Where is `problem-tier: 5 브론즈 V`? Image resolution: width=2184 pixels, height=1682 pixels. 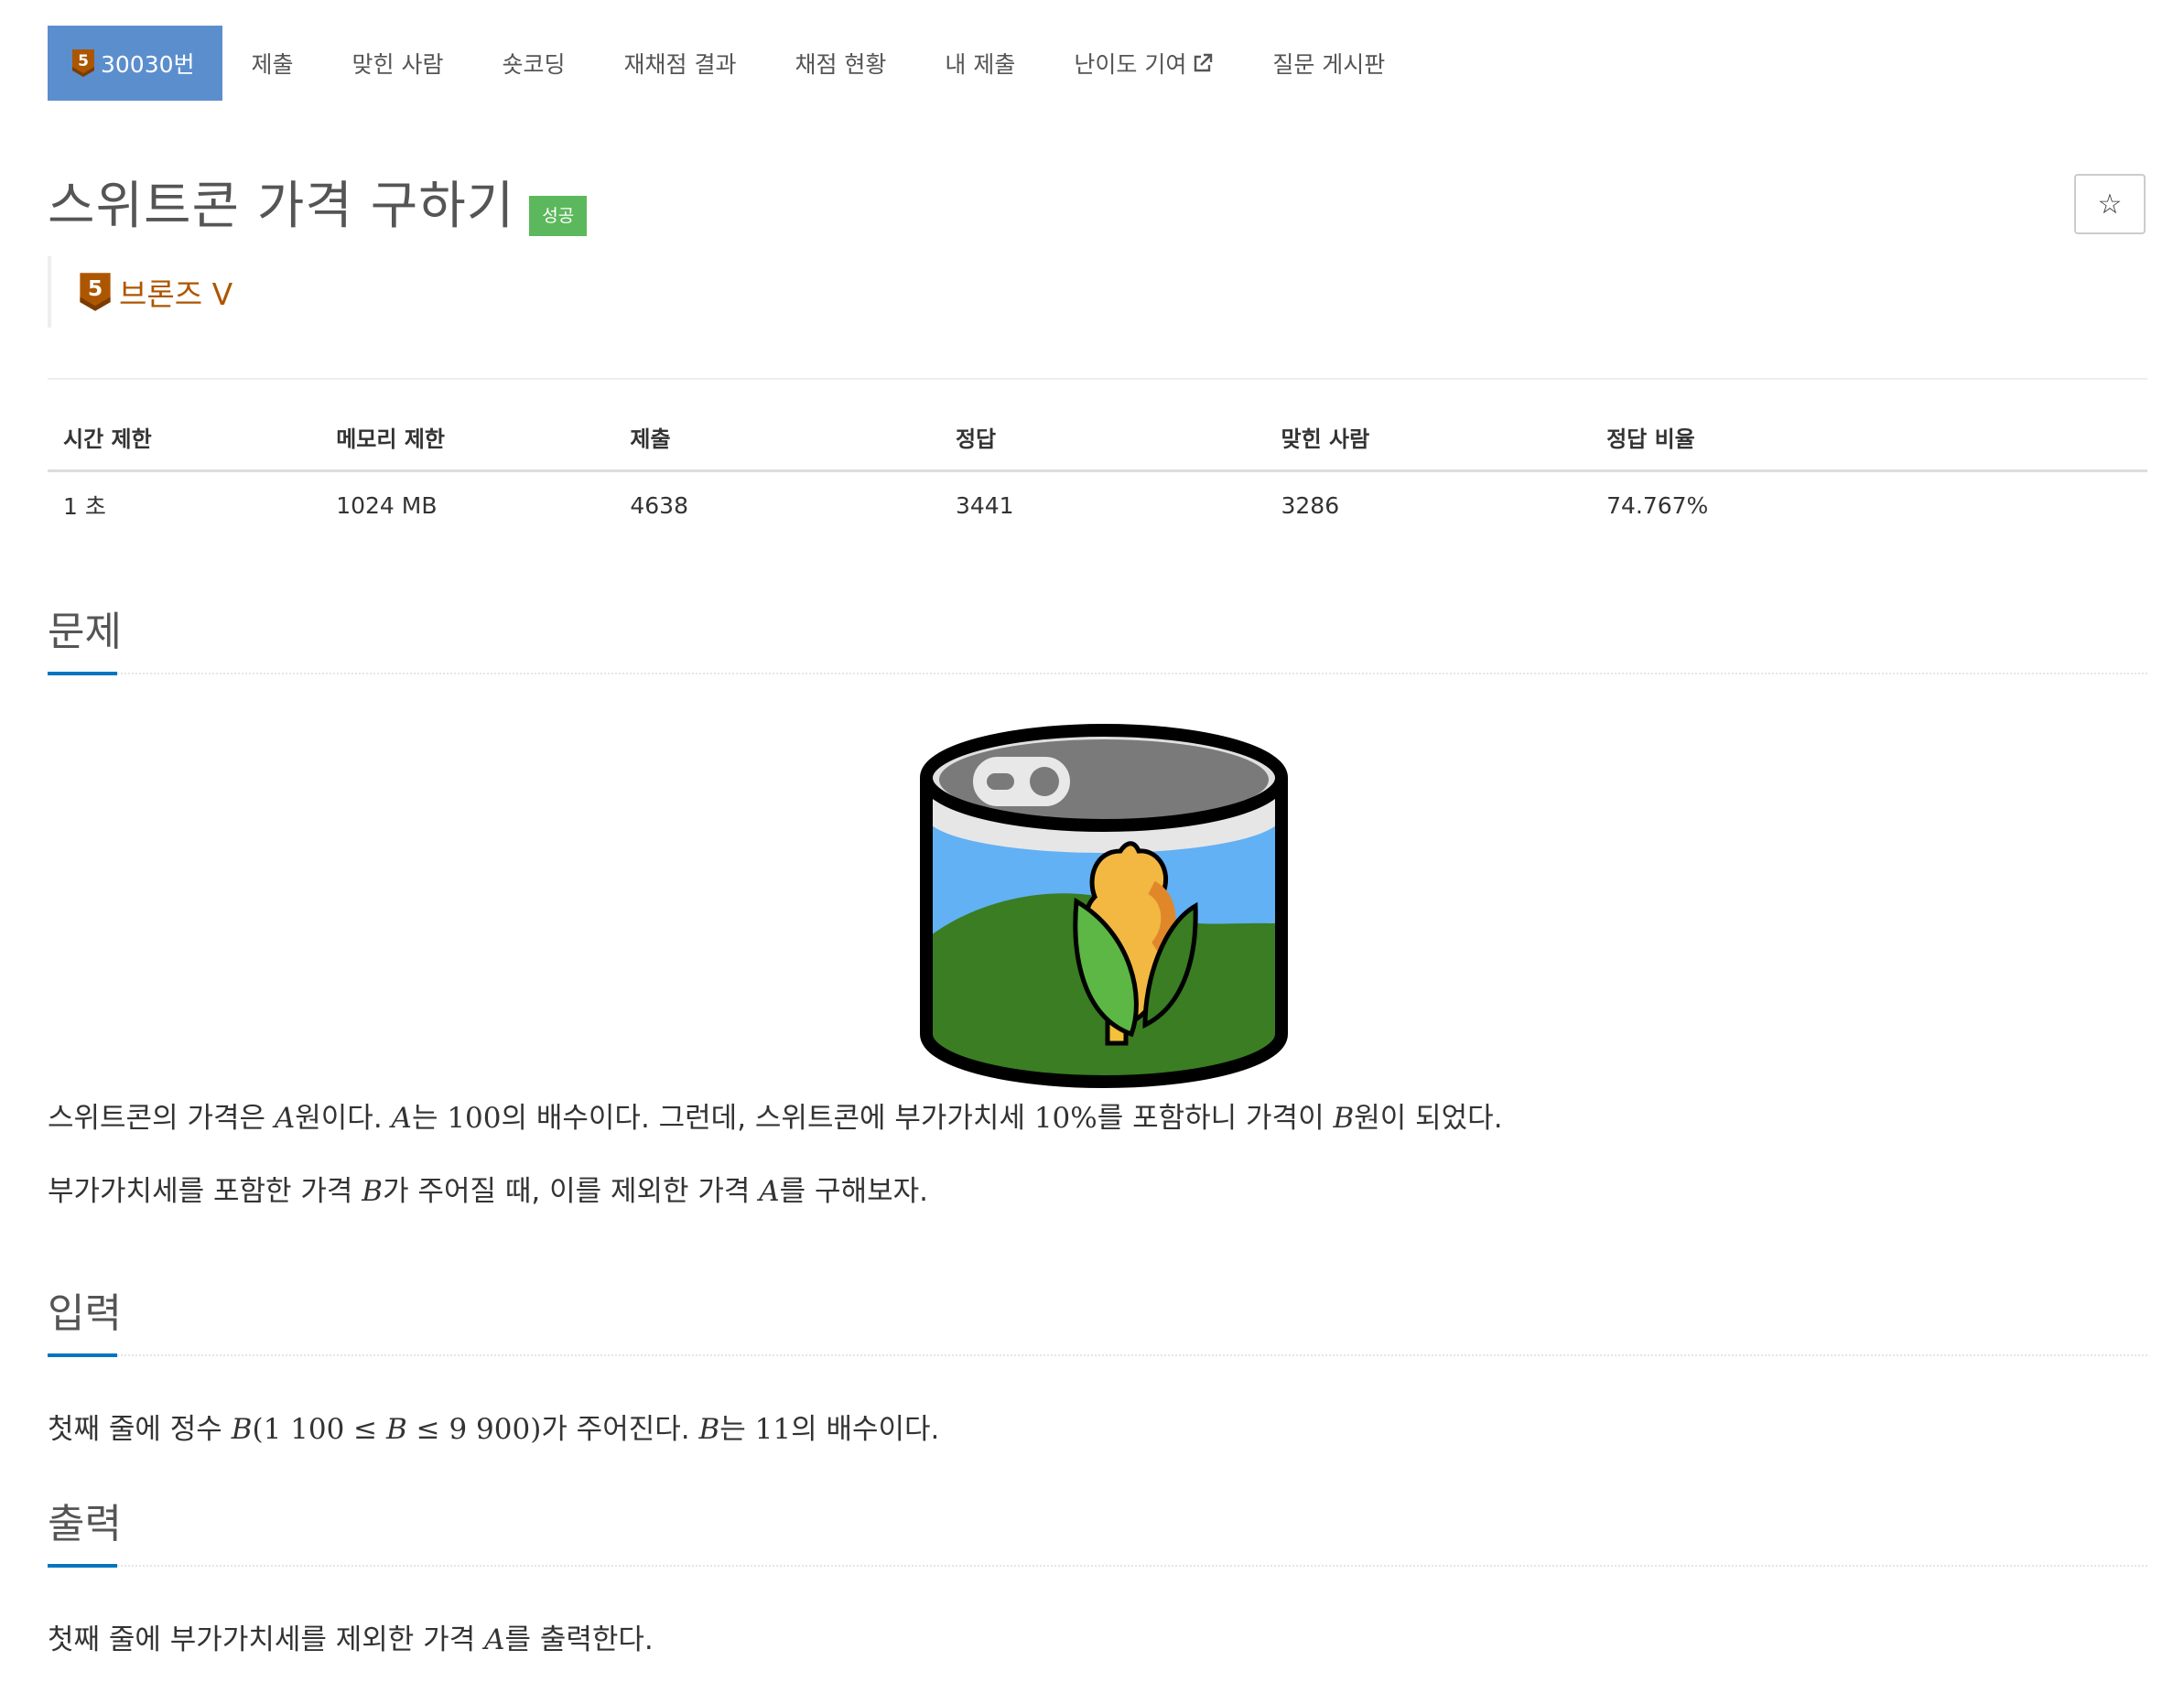
problem-tier: 5 브론즈 V is located at coordinates (140, 292).